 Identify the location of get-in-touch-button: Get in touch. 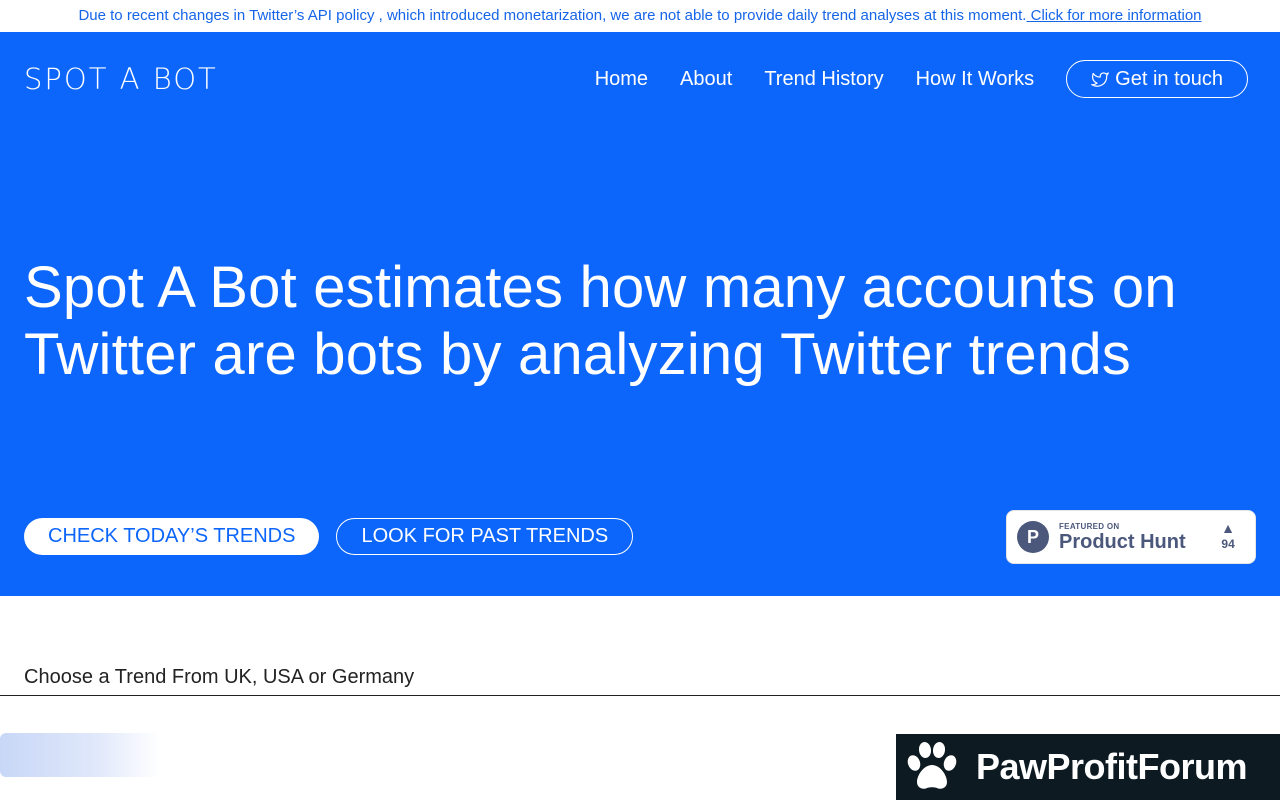
(1157, 79).